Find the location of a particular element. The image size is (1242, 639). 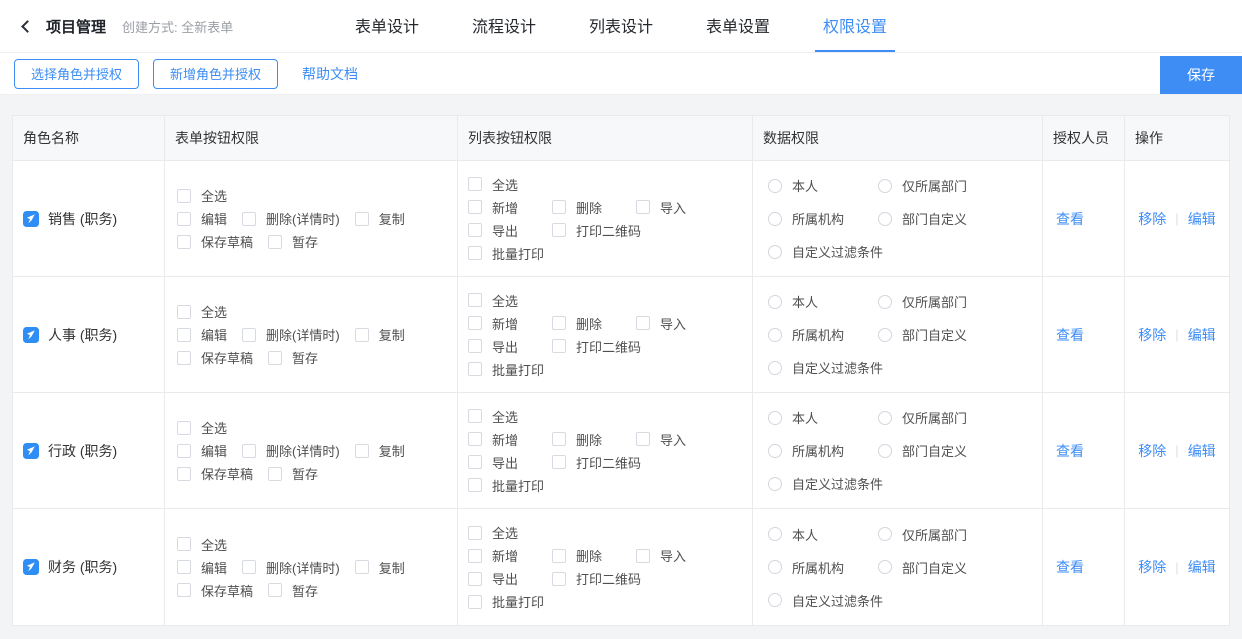

list-permissions-cell: 全选 新增 删除 导入 导出 打印二维码 批量打印 is located at coordinates (605, 334).